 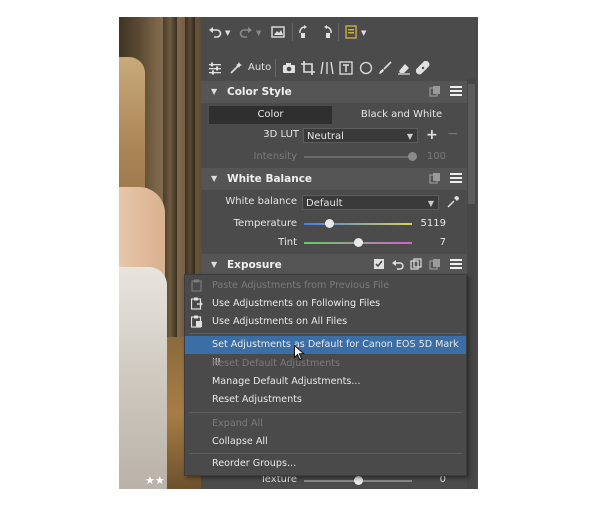 What do you see at coordinates (259, 67) in the screenshot?
I see `auto-button: Auto` at bounding box center [259, 67].